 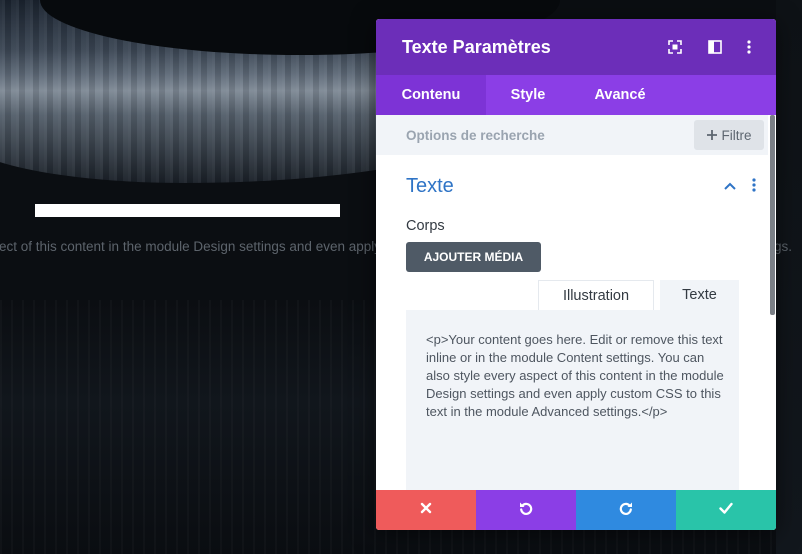 What do you see at coordinates (749, 47) in the screenshot?
I see `more-vertical-icon` at bounding box center [749, 47].